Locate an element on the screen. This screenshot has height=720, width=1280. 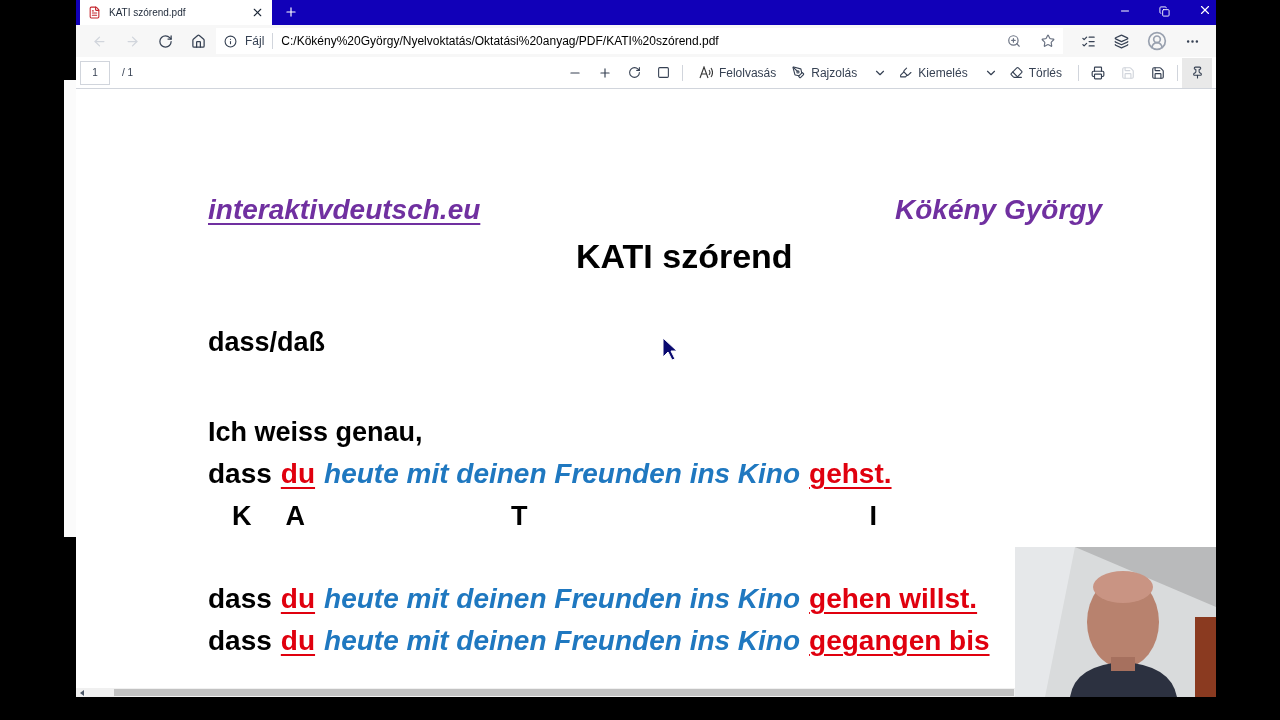
save-as-icon is located at coordinates (1158, 72).